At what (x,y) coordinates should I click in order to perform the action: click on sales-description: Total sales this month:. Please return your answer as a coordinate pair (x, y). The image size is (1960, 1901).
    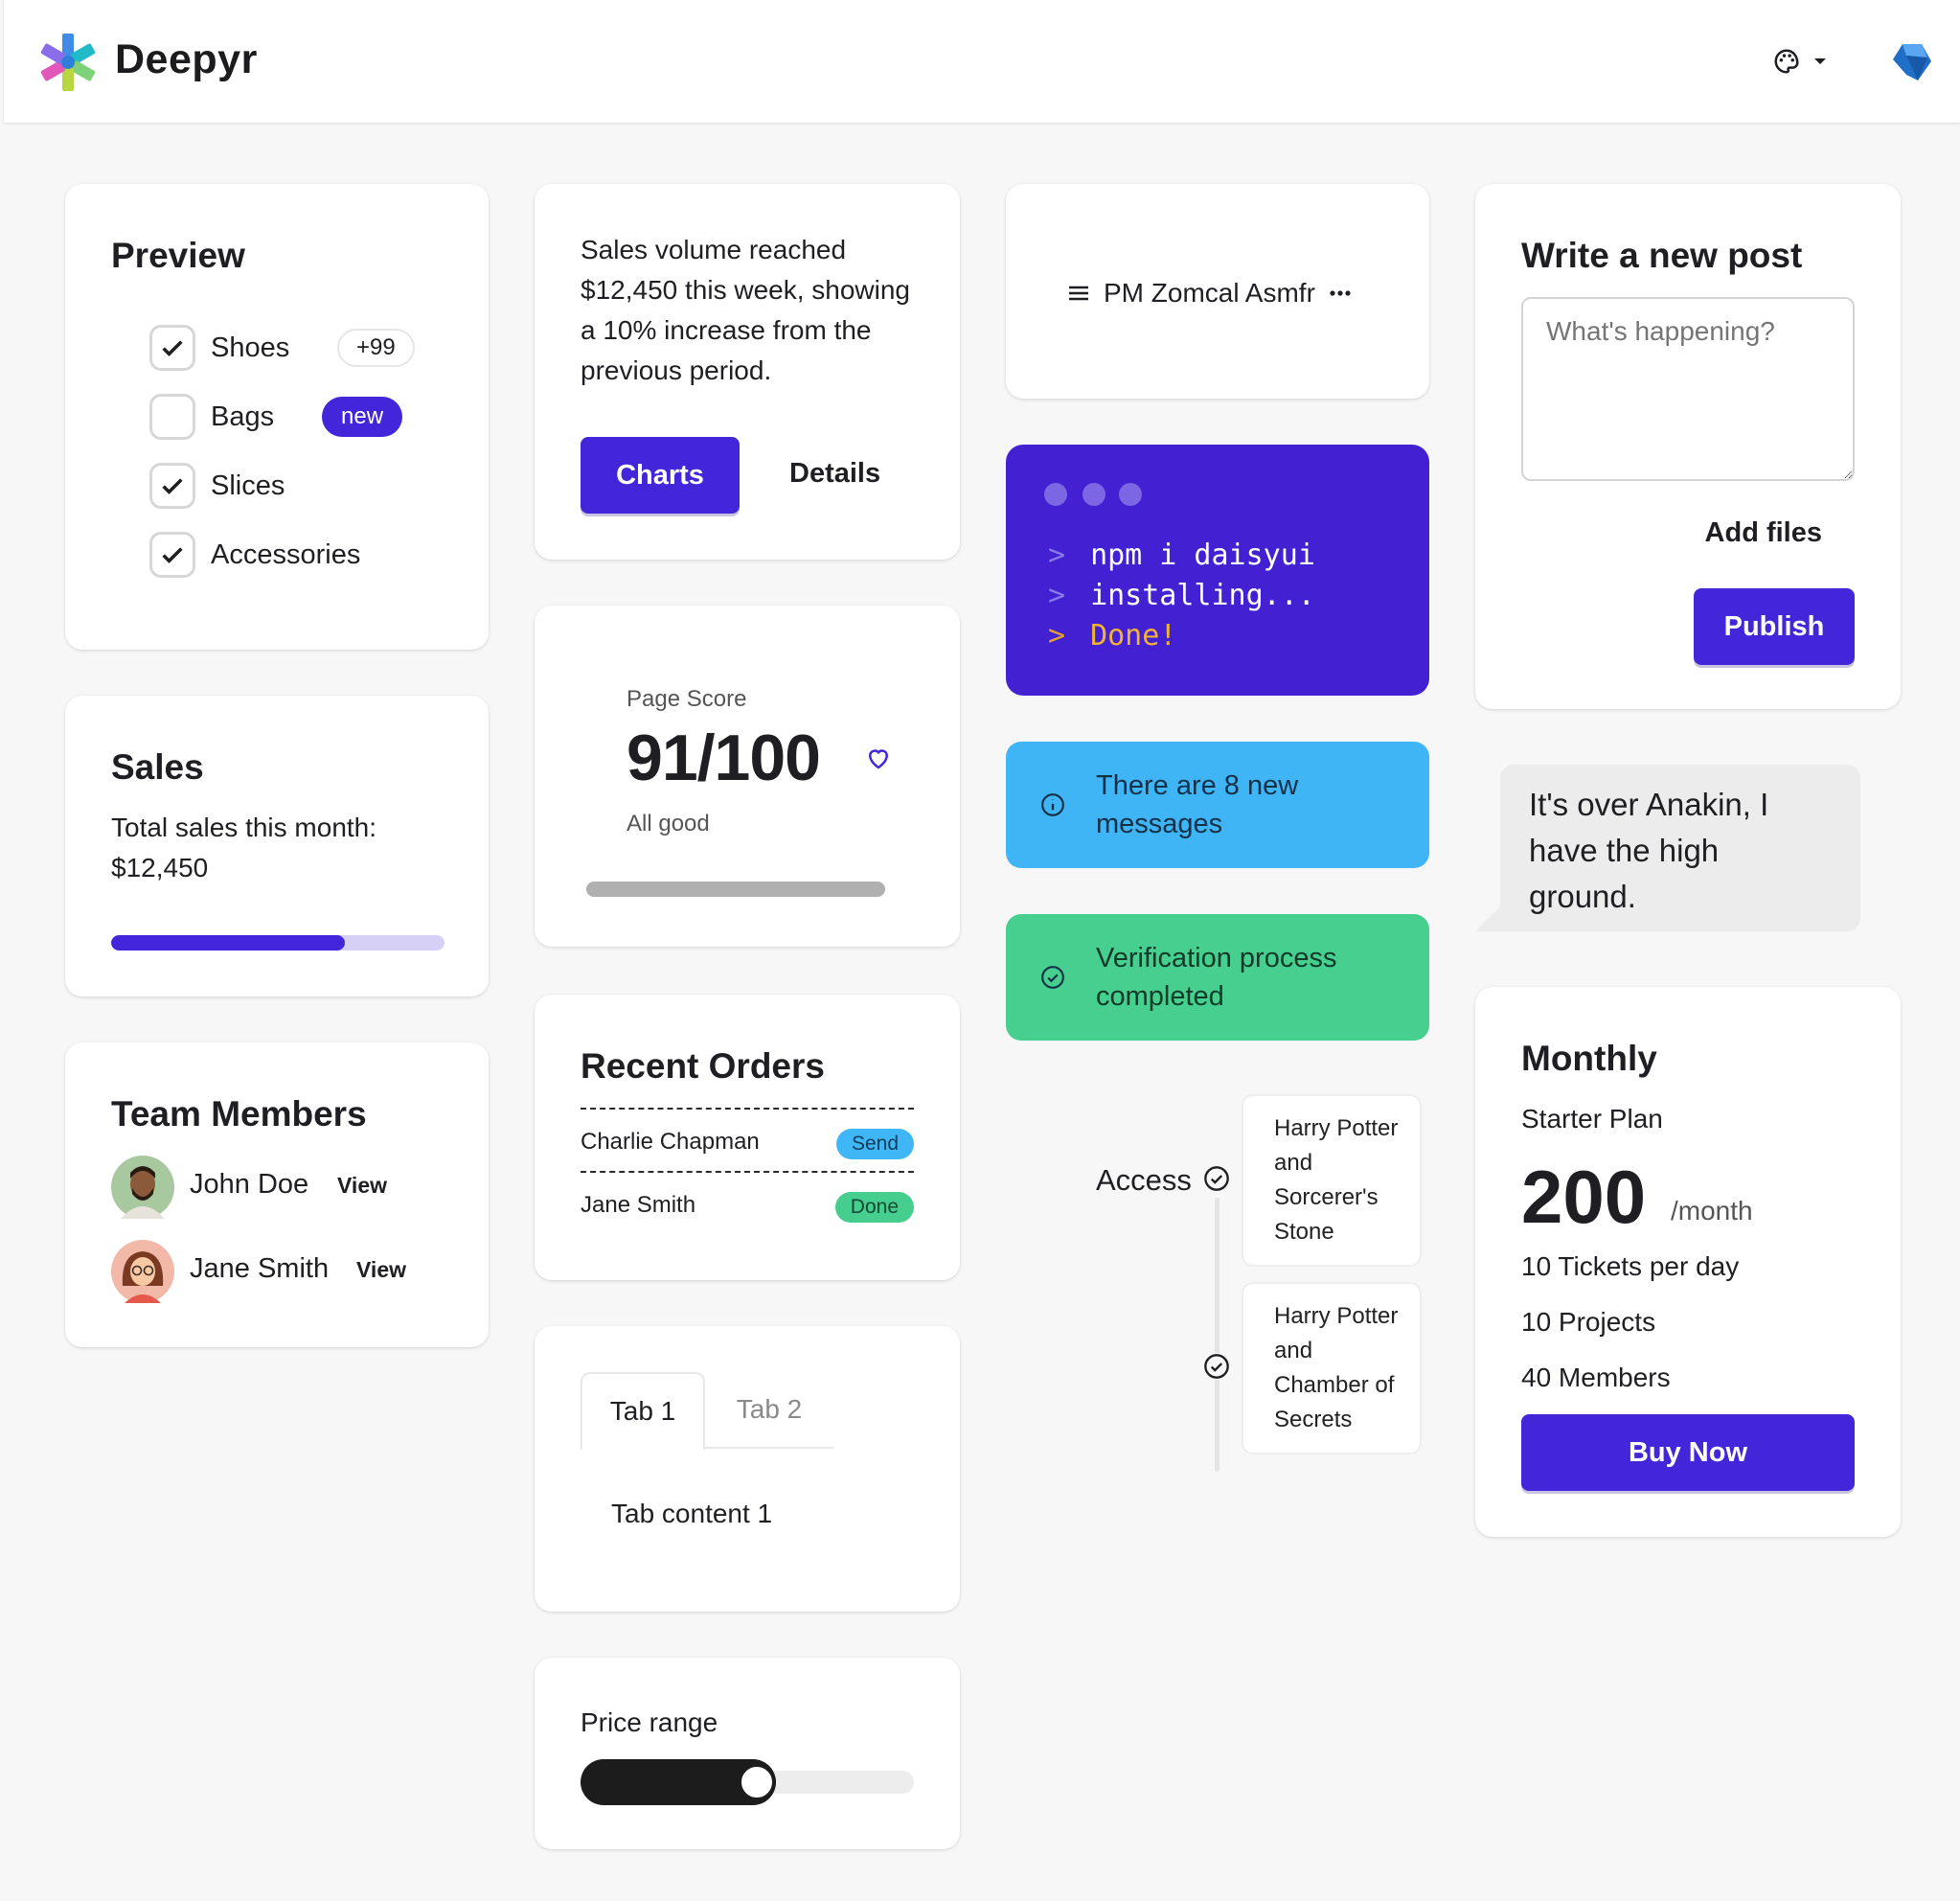
    Looking at the image, I should click on (244, 827).